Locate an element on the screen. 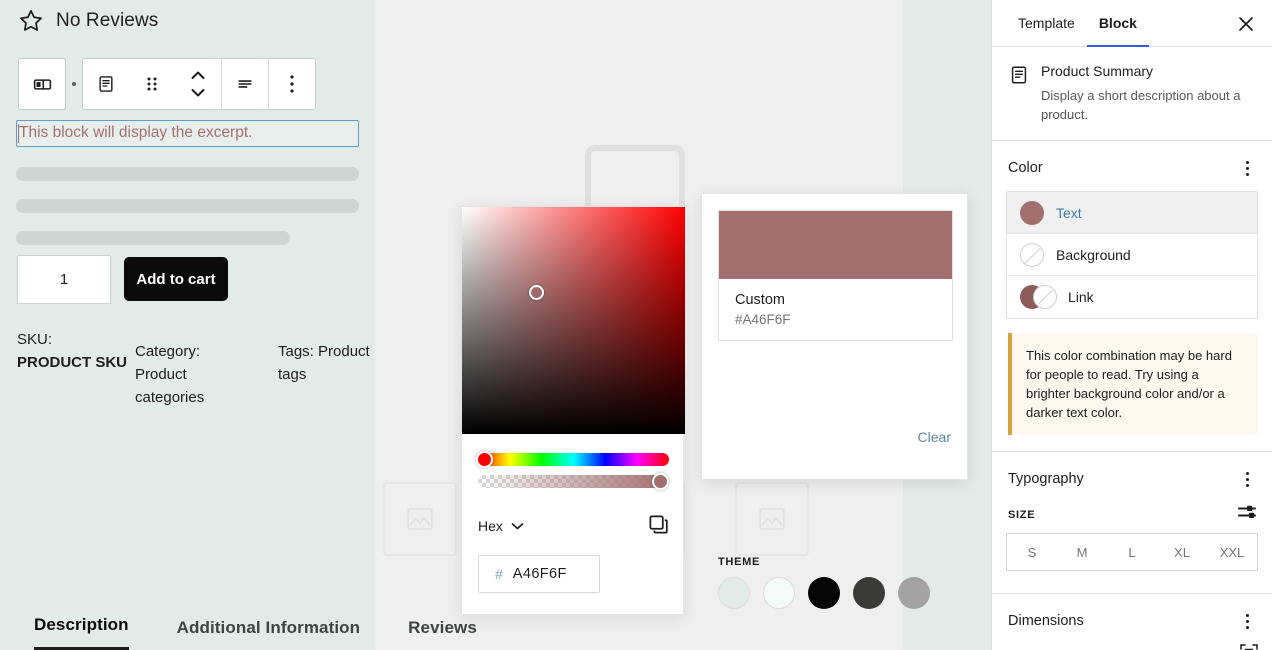 The height and width of the screenshot is (650, 1272). product-summary-block: This block will display the excerpt. is located at coordinates (187, 133).